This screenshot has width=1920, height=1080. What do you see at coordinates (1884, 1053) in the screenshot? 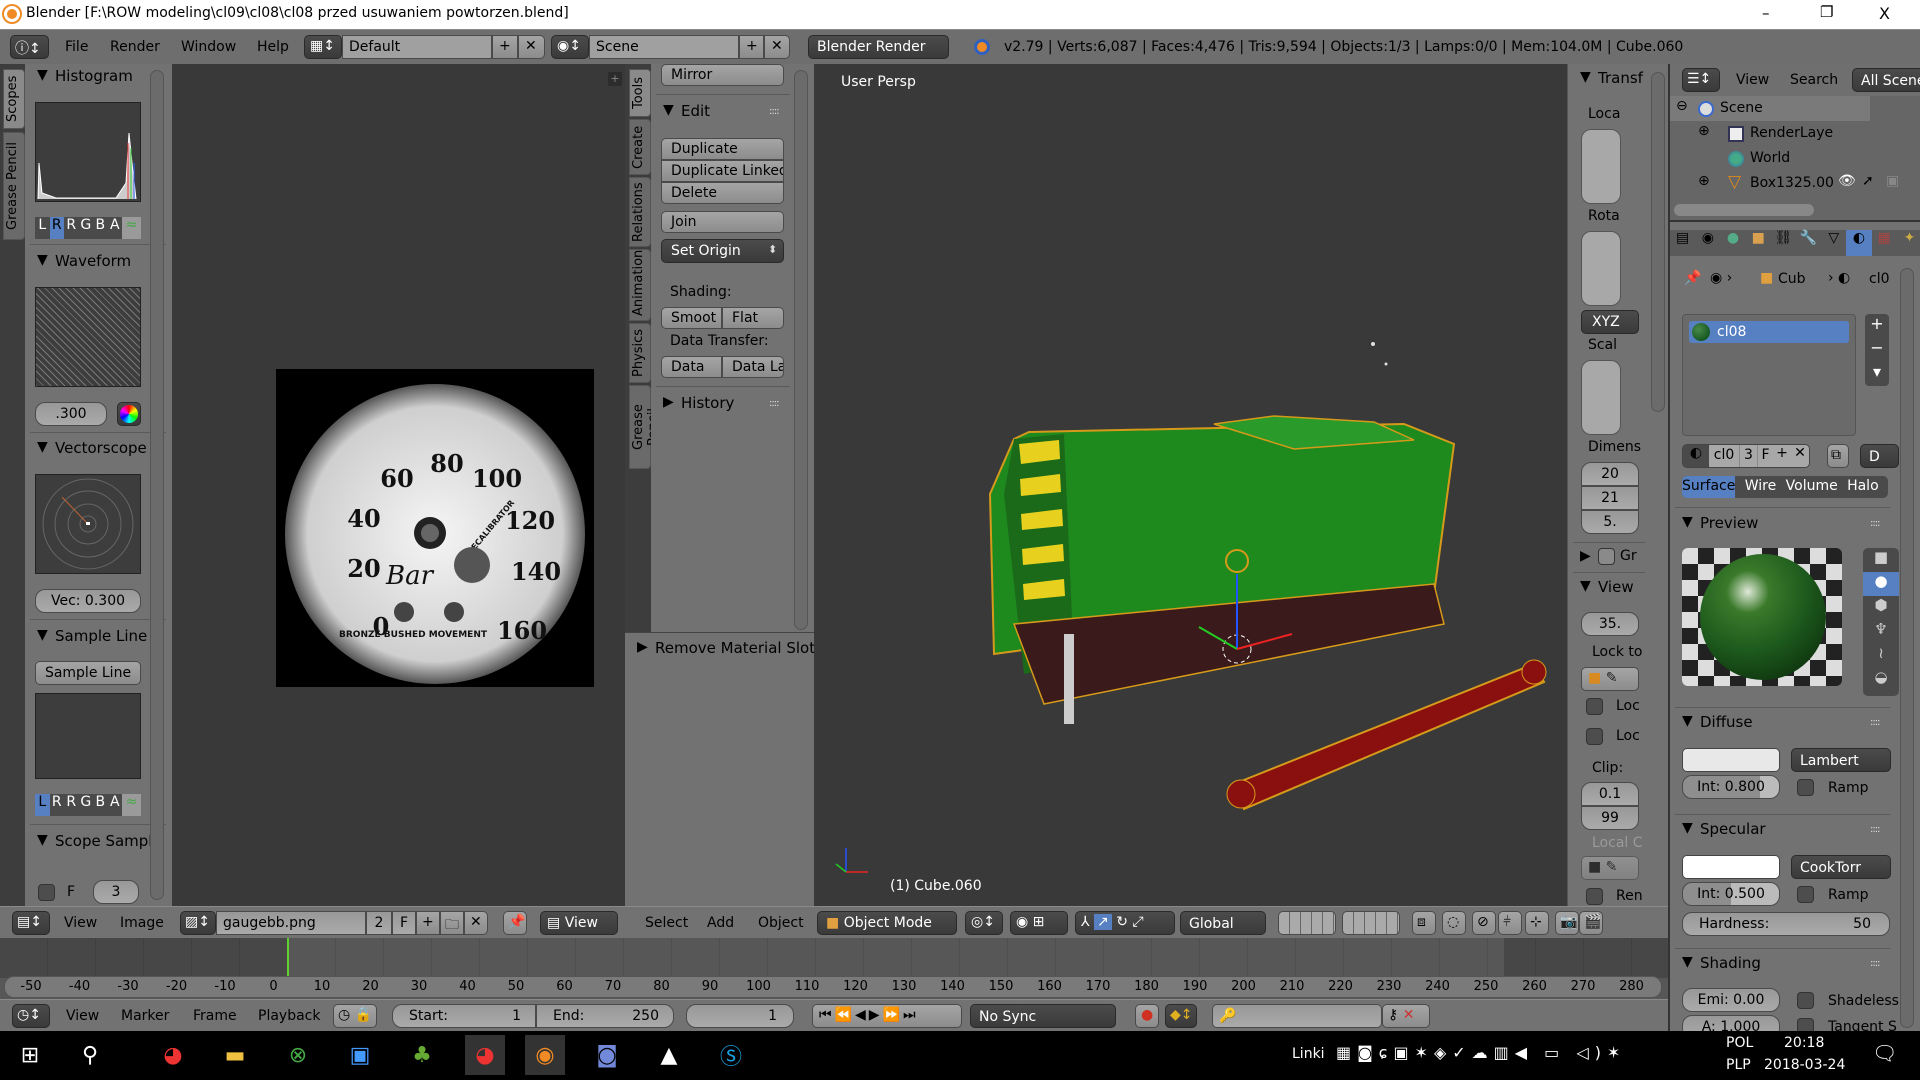
I see `notifications-icon: 🗨` at bounding box center [1884, 1053].